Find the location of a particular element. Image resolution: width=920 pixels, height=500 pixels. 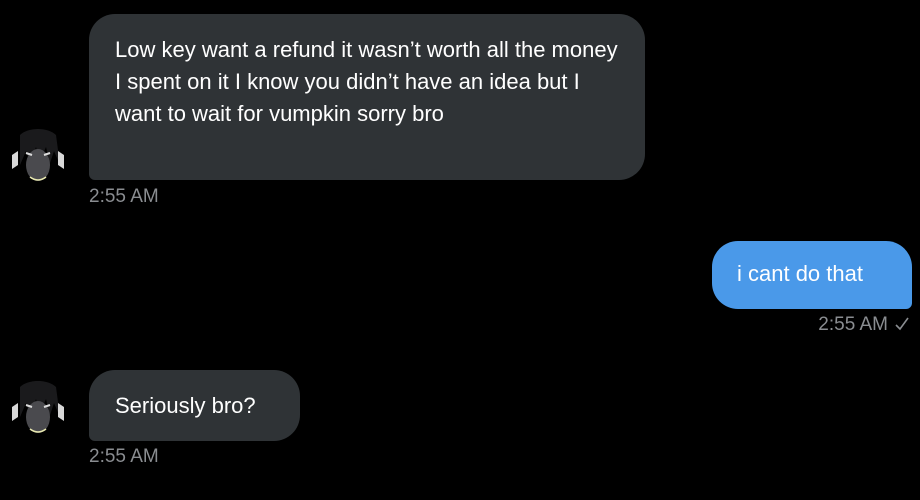

message-timestamp-row: 2:55 AM is located at coordinates (864, 325).